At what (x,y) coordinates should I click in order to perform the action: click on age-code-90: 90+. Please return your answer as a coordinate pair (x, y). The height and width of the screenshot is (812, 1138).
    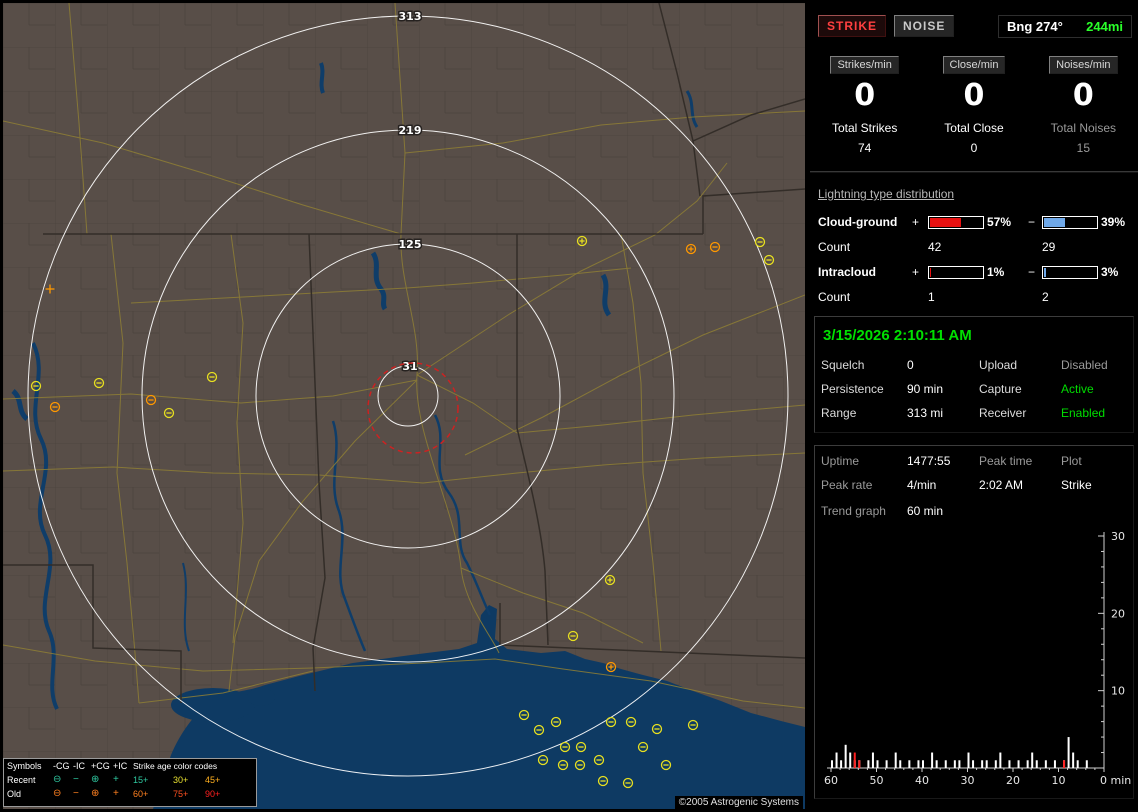
    Looking at the image, I should click on (213, 794).